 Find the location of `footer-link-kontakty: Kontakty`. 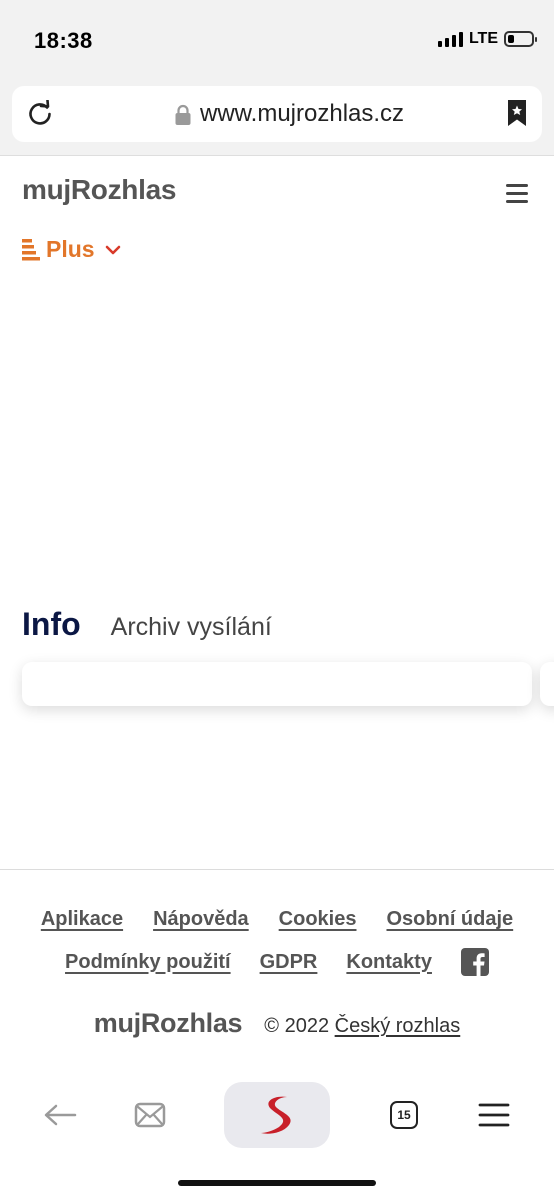

footer-link-kontakty: Kontakty is located at coordinates (389, 962).